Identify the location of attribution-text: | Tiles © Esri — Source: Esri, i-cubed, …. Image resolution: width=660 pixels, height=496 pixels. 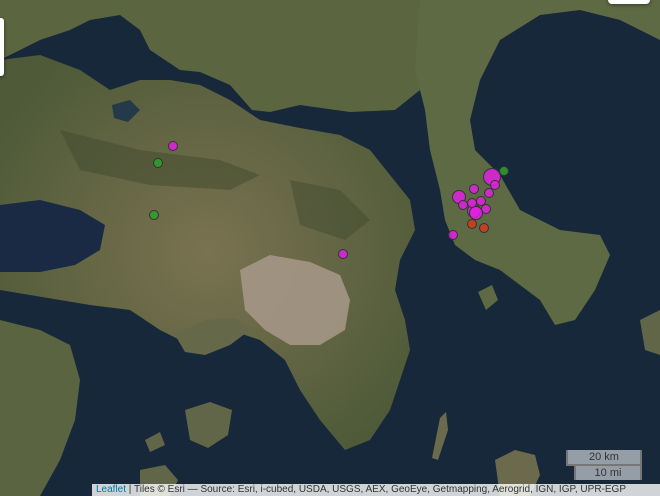
(376, 489).